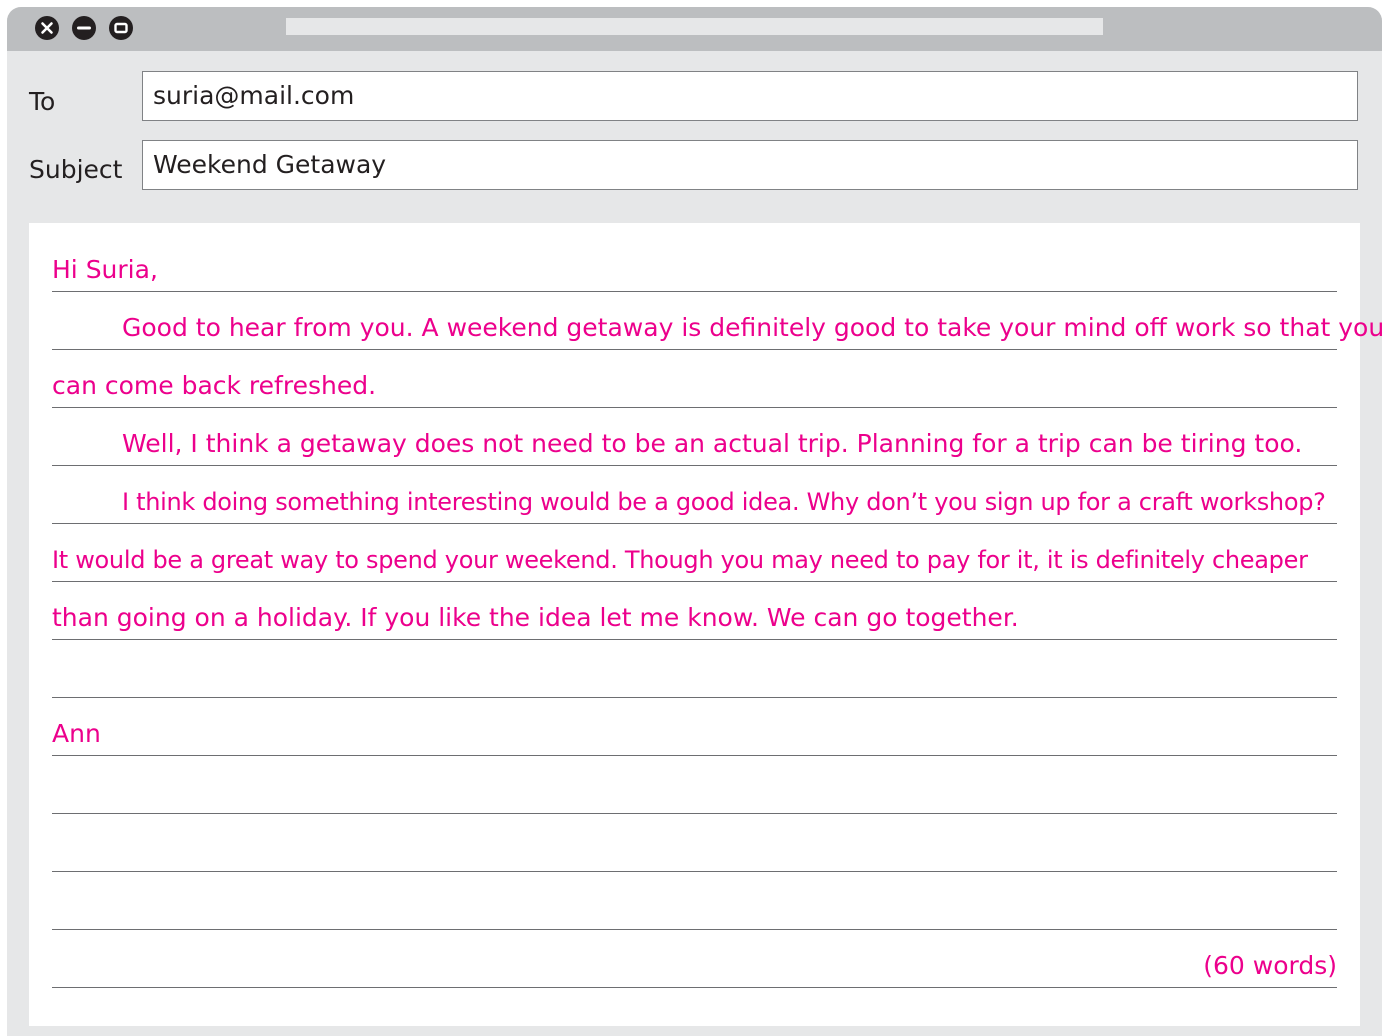  What do you see at coordinates (694, 26) in the screenshot?
I see `title-bar-field` at bounding box center [694, 26].